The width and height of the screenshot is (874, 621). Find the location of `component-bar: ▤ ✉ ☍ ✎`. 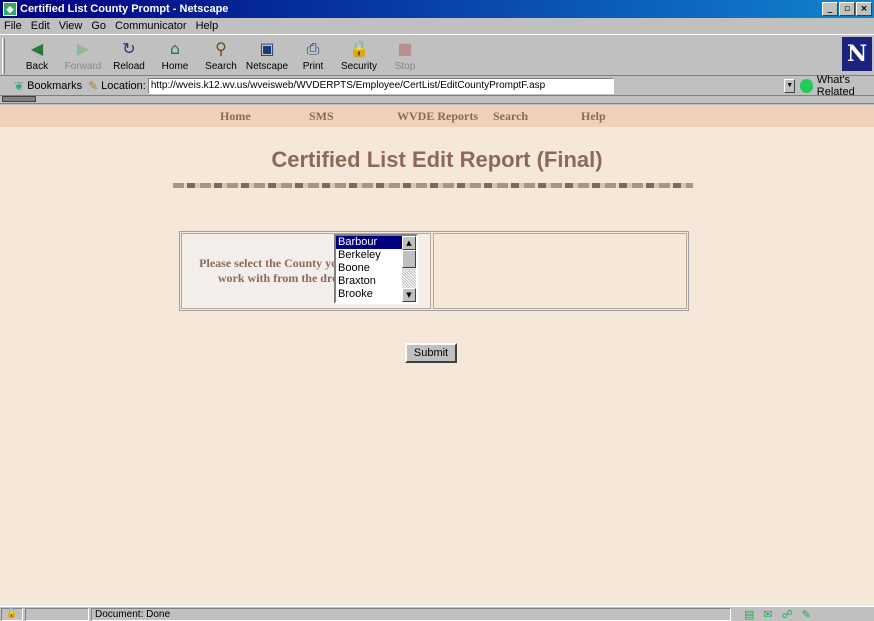

component-bar: ▤ ✉ ☍ ✎ is located at coordinates (773, 614).